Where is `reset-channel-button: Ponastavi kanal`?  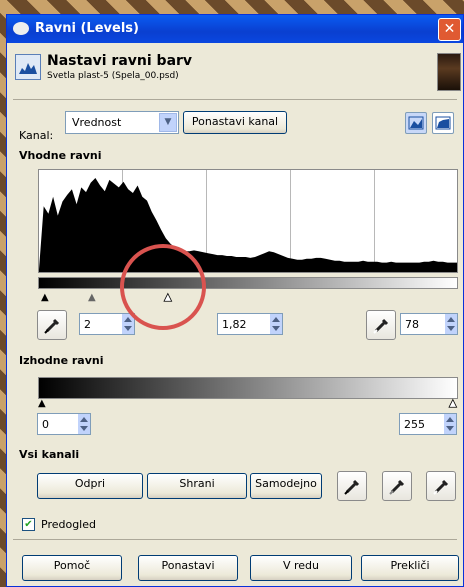
reset-channel-button: Ponastavi kanal is located at coordinates (235, 122).